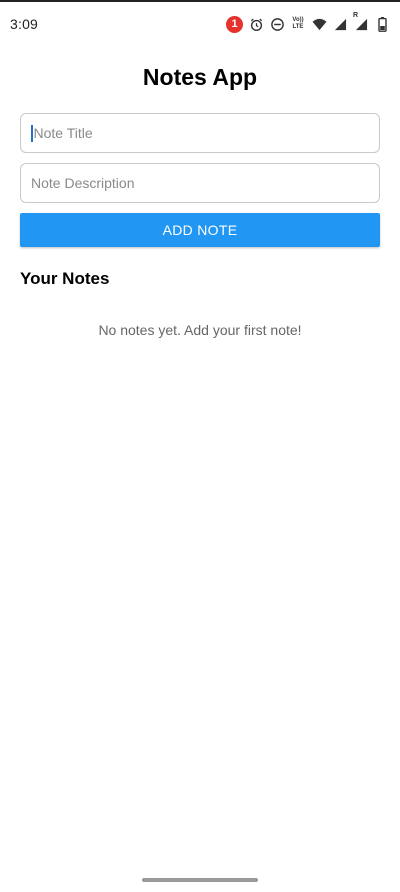 Image resolution: width=400 pixels, height=892 pixels. Describe the element at coordinates (319, 24) in the screenshot. I see `wifi-icon` at that location.